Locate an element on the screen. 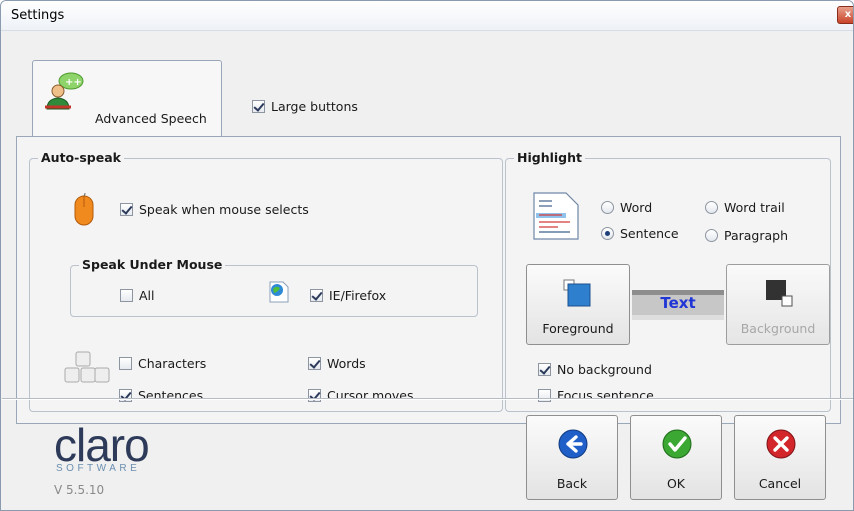 This screenshot has height=511, width=854. characters-checkbox is located at coordinates (125, 363).